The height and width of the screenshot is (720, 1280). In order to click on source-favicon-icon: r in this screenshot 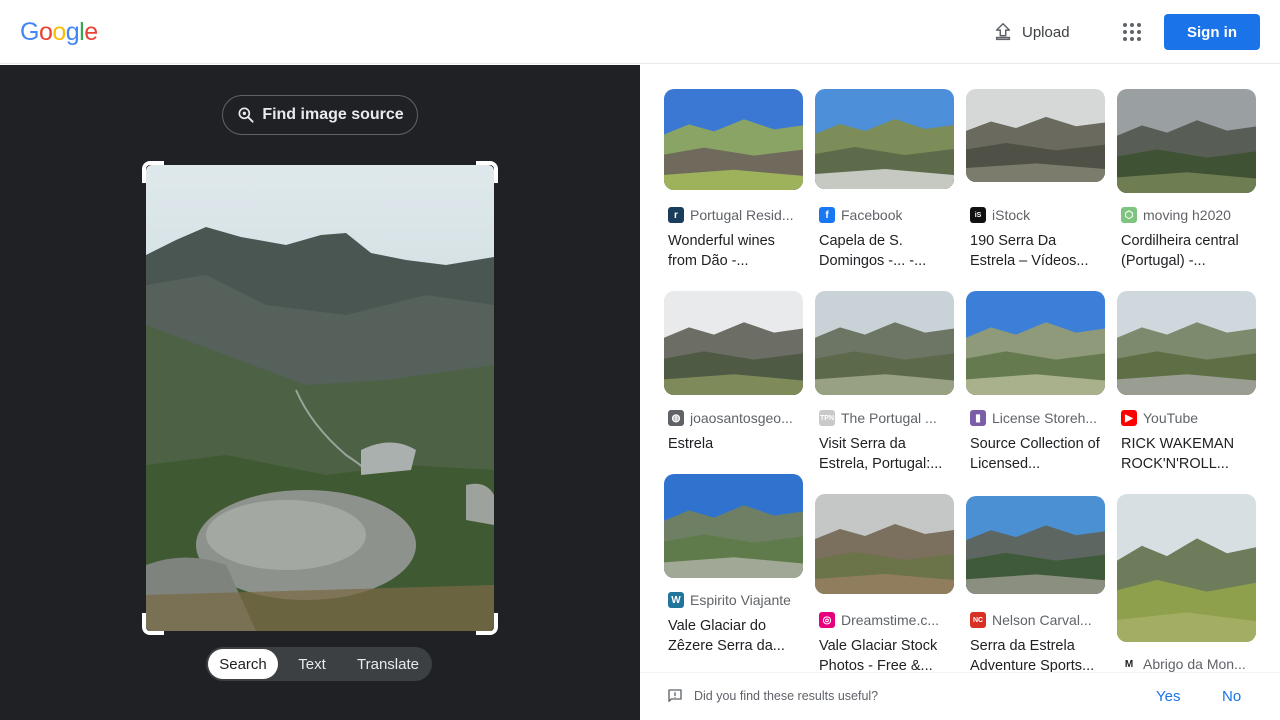, I will do `click(676, 215)`.